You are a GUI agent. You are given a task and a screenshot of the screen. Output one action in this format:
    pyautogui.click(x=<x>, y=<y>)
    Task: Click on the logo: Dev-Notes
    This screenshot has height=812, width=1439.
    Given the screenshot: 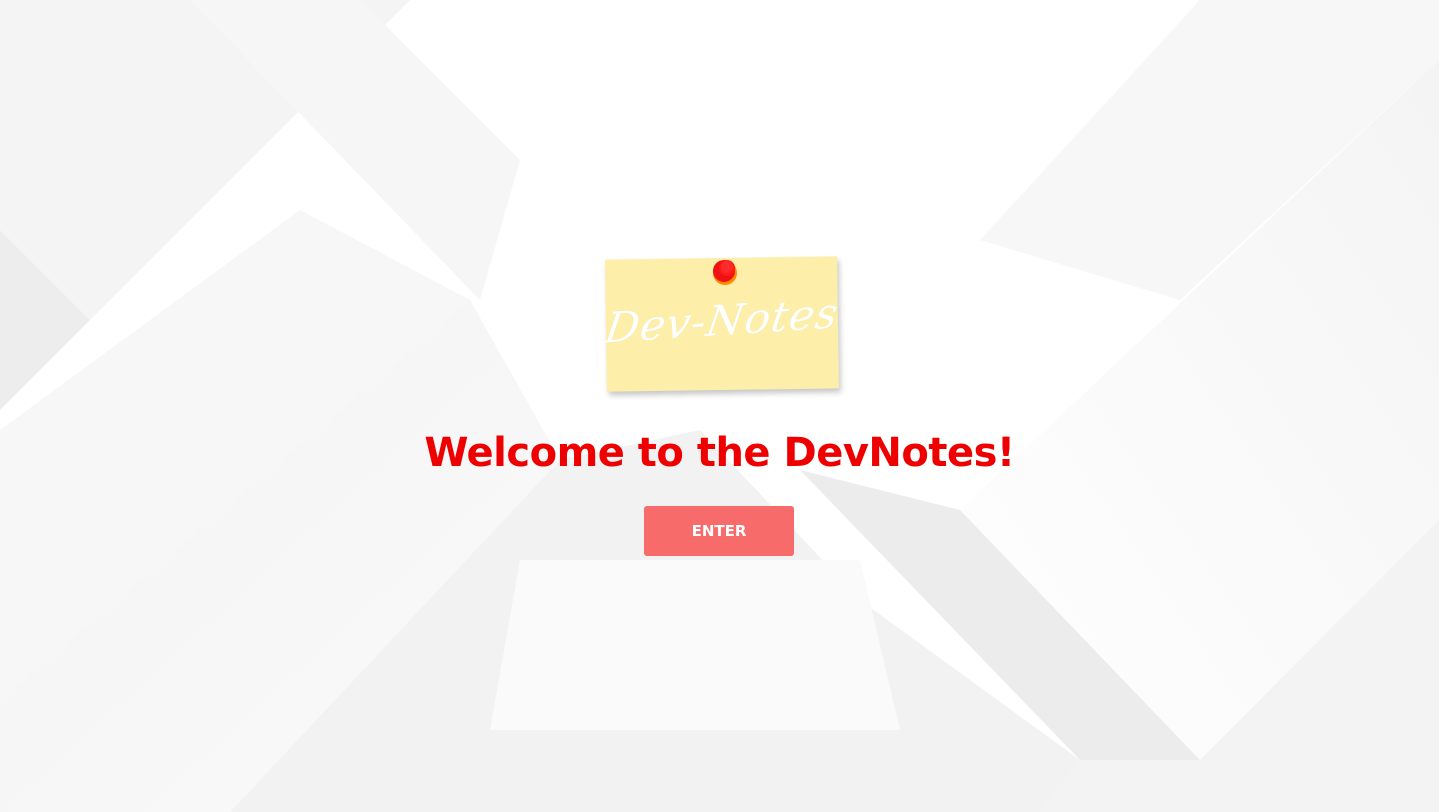 What is the action you would take?
    pyautogui.click(x=721, y=325)
    